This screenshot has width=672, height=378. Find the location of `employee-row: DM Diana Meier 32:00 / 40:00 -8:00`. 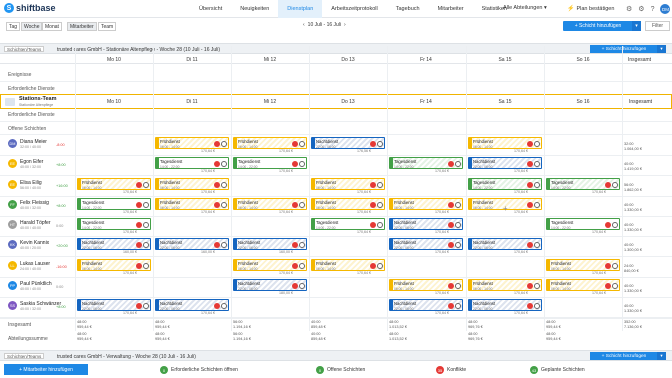

employee-row: DM Diana Meier 32:00 / 40:00 -8:00 is located at coordinates (37, 145).